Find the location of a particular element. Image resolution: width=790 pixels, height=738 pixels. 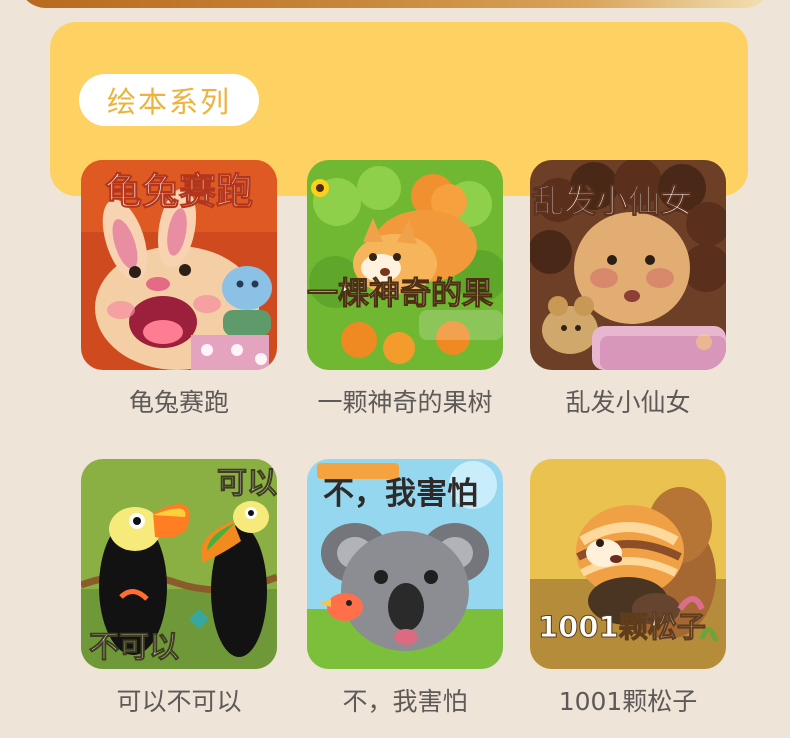

book-cover-6-text: 1001颗松子 is located at coordinates (622, 627).